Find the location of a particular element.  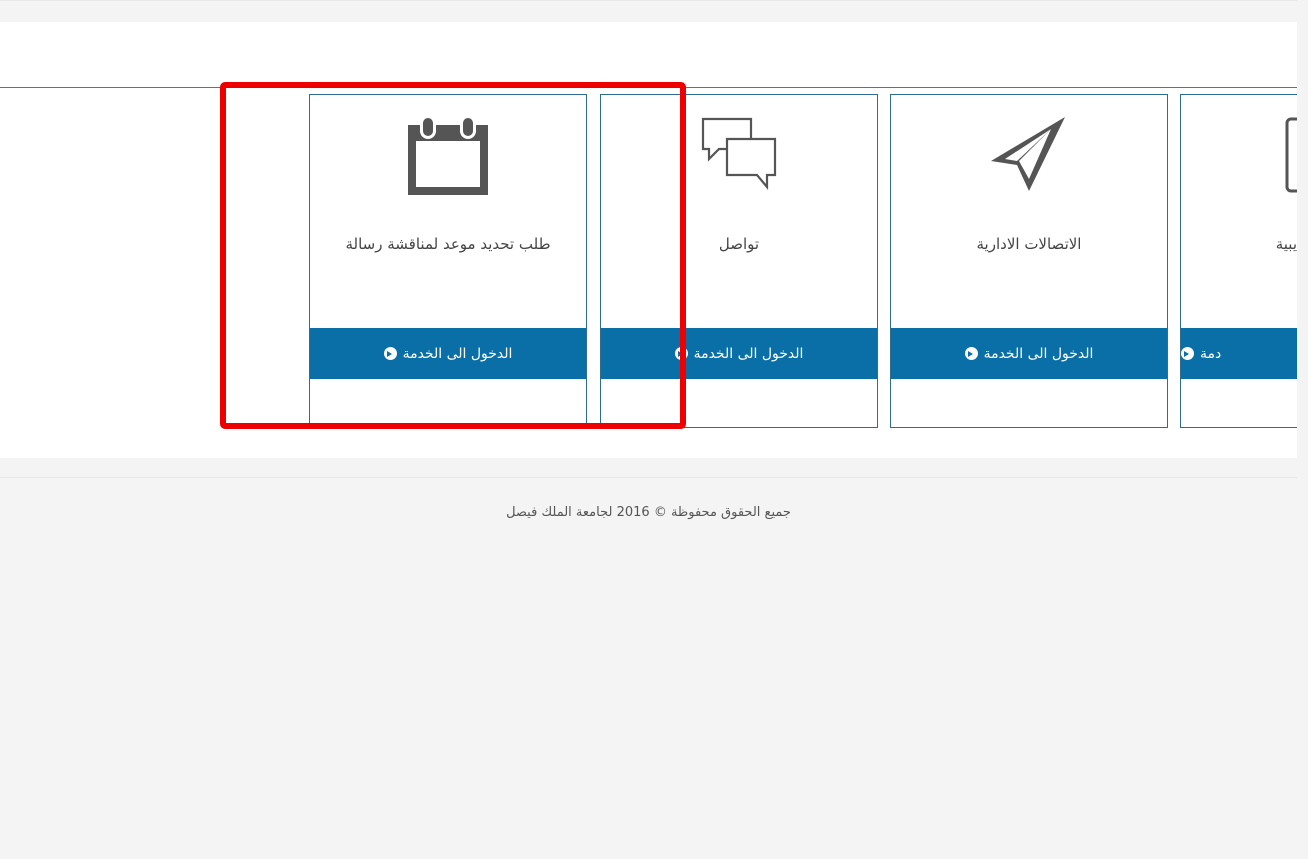

service-title: يبية is located at coordinates (1286, 244).